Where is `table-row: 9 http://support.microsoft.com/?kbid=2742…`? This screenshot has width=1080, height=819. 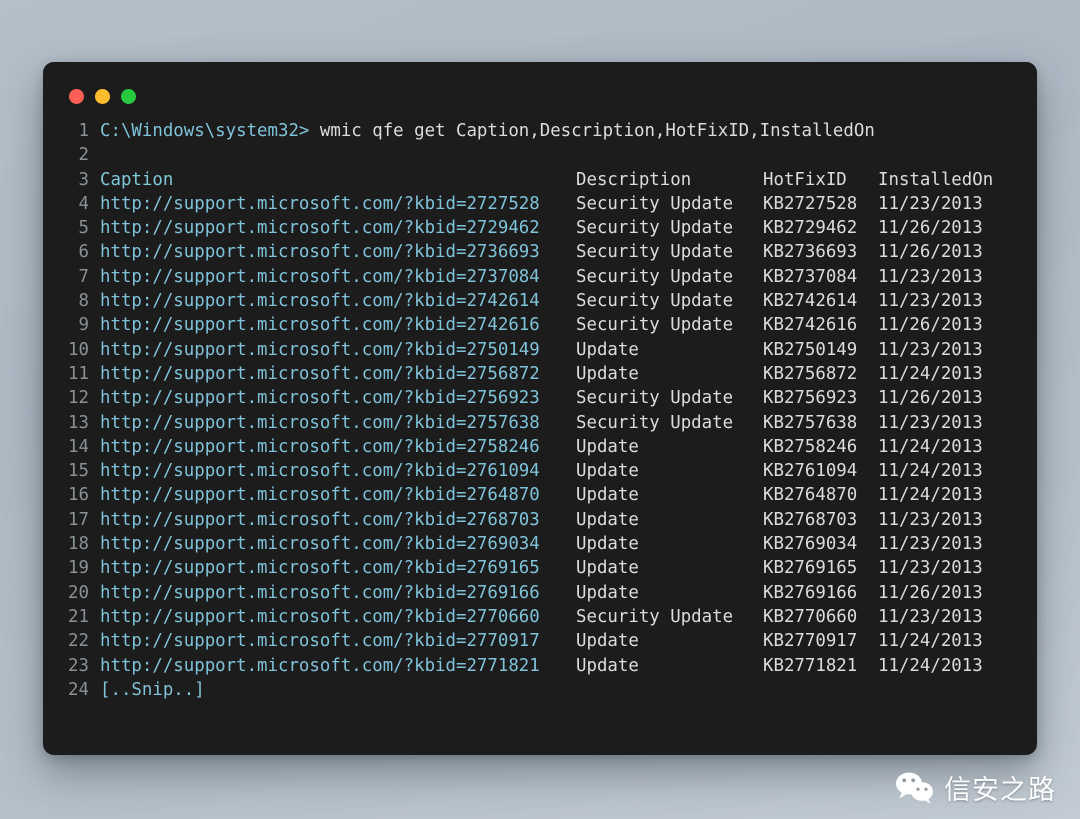 table-row: 9 http://support.microsoft.com/?kbid=2742… is located at coordinates (540, 325).